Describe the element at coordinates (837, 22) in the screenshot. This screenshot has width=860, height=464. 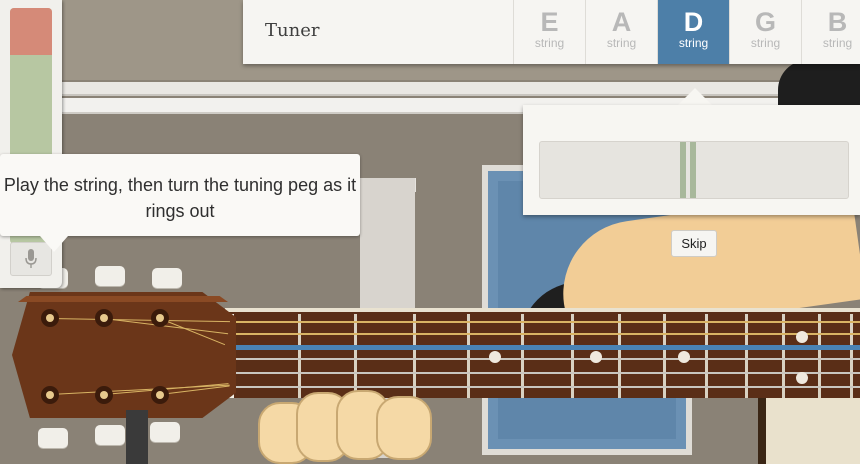
I see `tab-note: B` at that location.